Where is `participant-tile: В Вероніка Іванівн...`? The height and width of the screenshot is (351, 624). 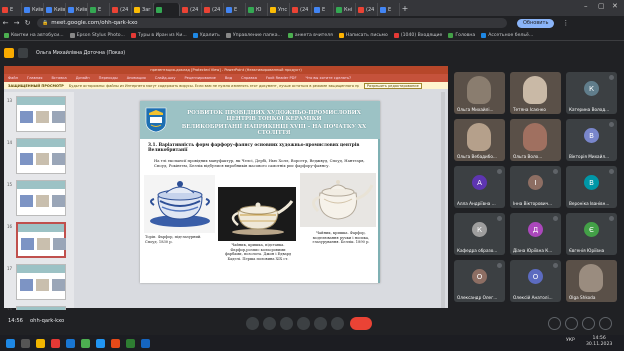
participant-tile: В Вероніка Іванівн... is located at coordinates (591, 187).